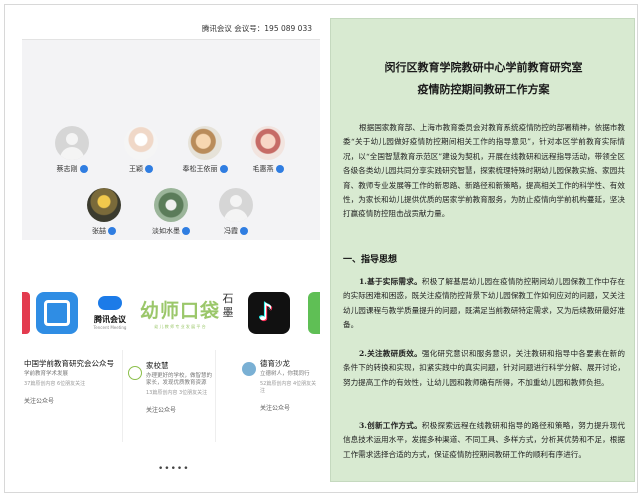 The height and width of the screenshot is (497, 642). Describe the element at coordinates (135, 373) in the screenshot. I see `jiaxiaohui-logo-icon` at that location.